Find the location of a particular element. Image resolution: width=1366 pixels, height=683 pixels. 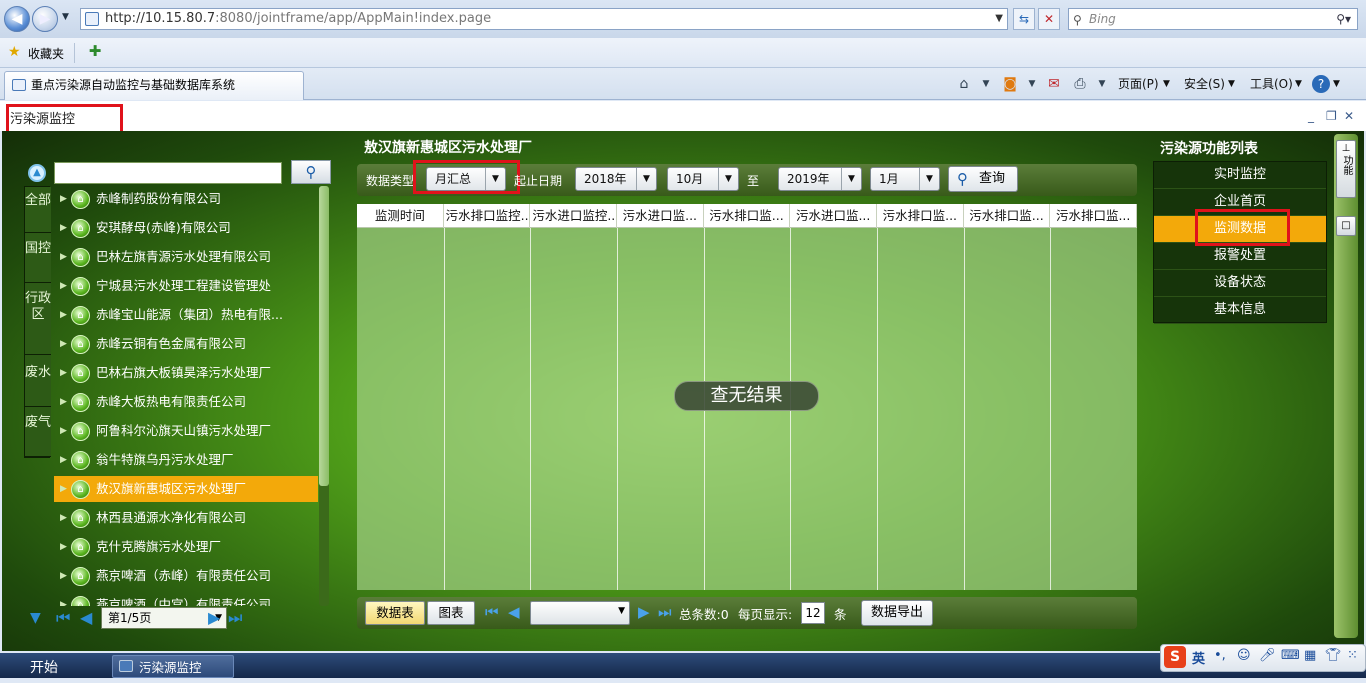

export-button: 数据导出 is located at coordinates (897, 613).